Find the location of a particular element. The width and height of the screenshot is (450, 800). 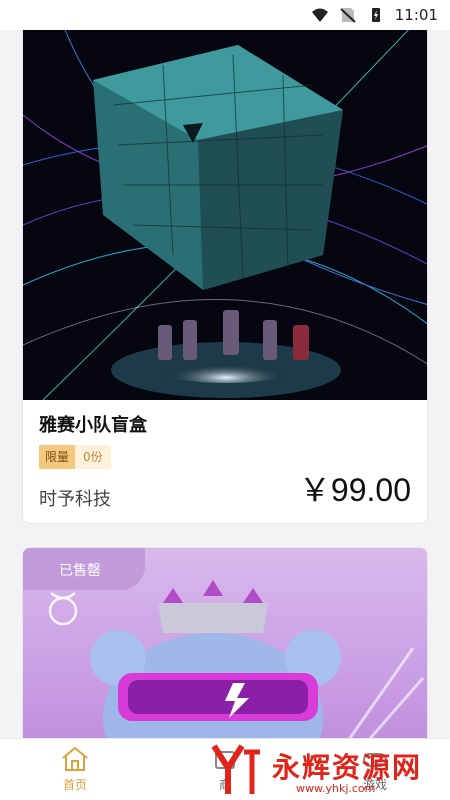

sold-out-label: 已售罄 is located at coordinates (80, 571).